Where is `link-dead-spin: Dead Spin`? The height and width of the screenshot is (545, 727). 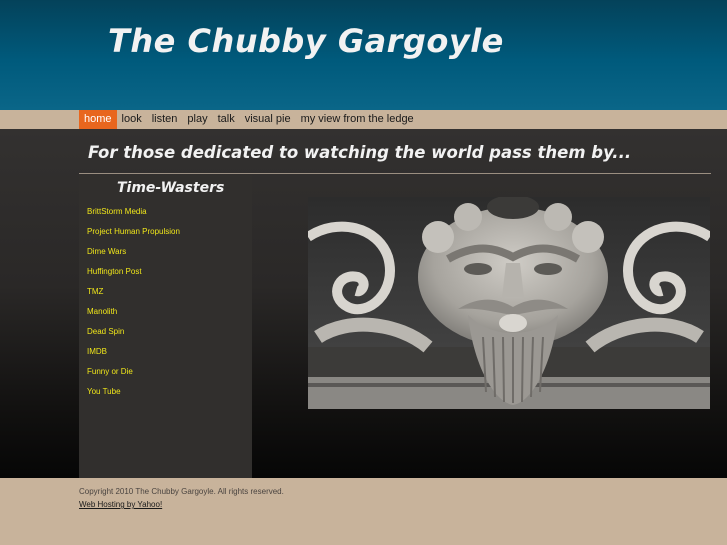 link-dead-spin: Dead Spin is located at coordinates (133, 335).